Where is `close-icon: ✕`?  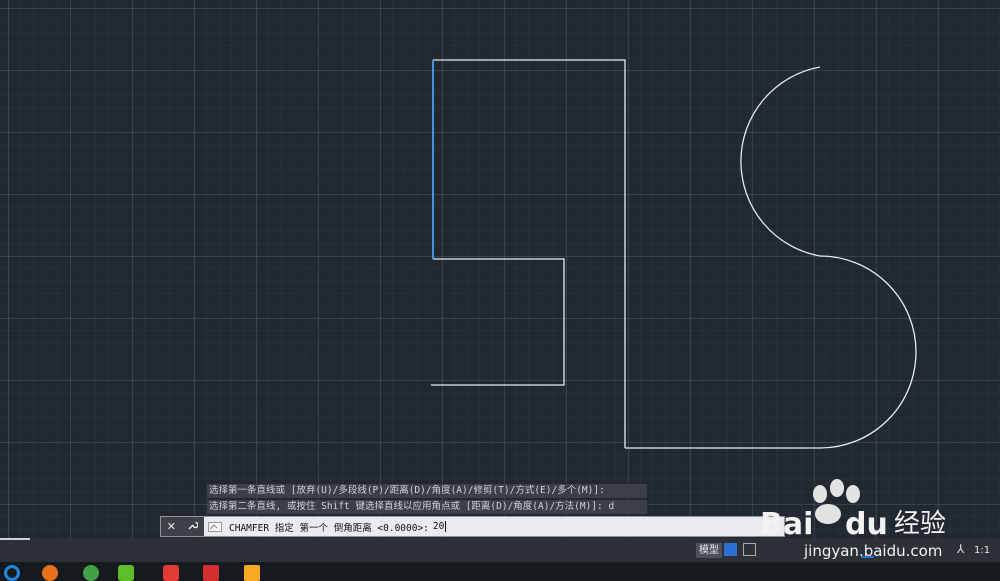 close-icon: ✕ is located at coordinates (171, 526).